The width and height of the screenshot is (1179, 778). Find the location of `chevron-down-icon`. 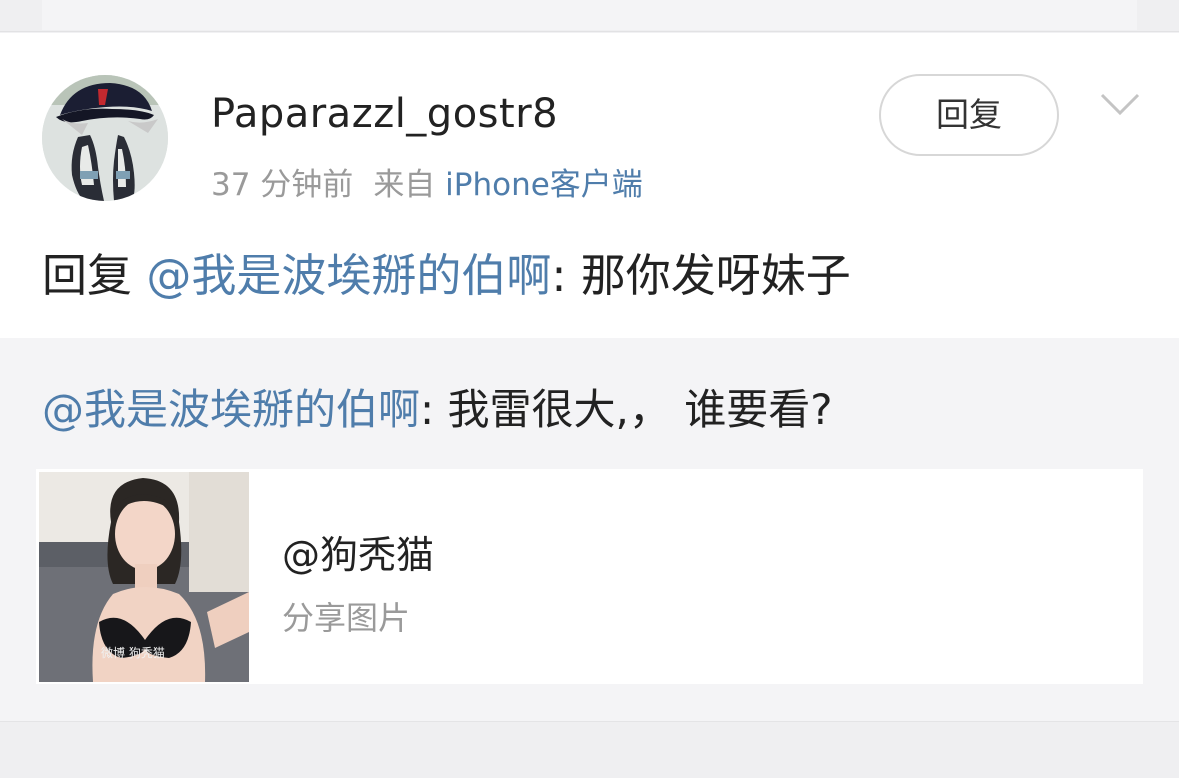

chevron-down-icon is located at coordinates (1120, 104).